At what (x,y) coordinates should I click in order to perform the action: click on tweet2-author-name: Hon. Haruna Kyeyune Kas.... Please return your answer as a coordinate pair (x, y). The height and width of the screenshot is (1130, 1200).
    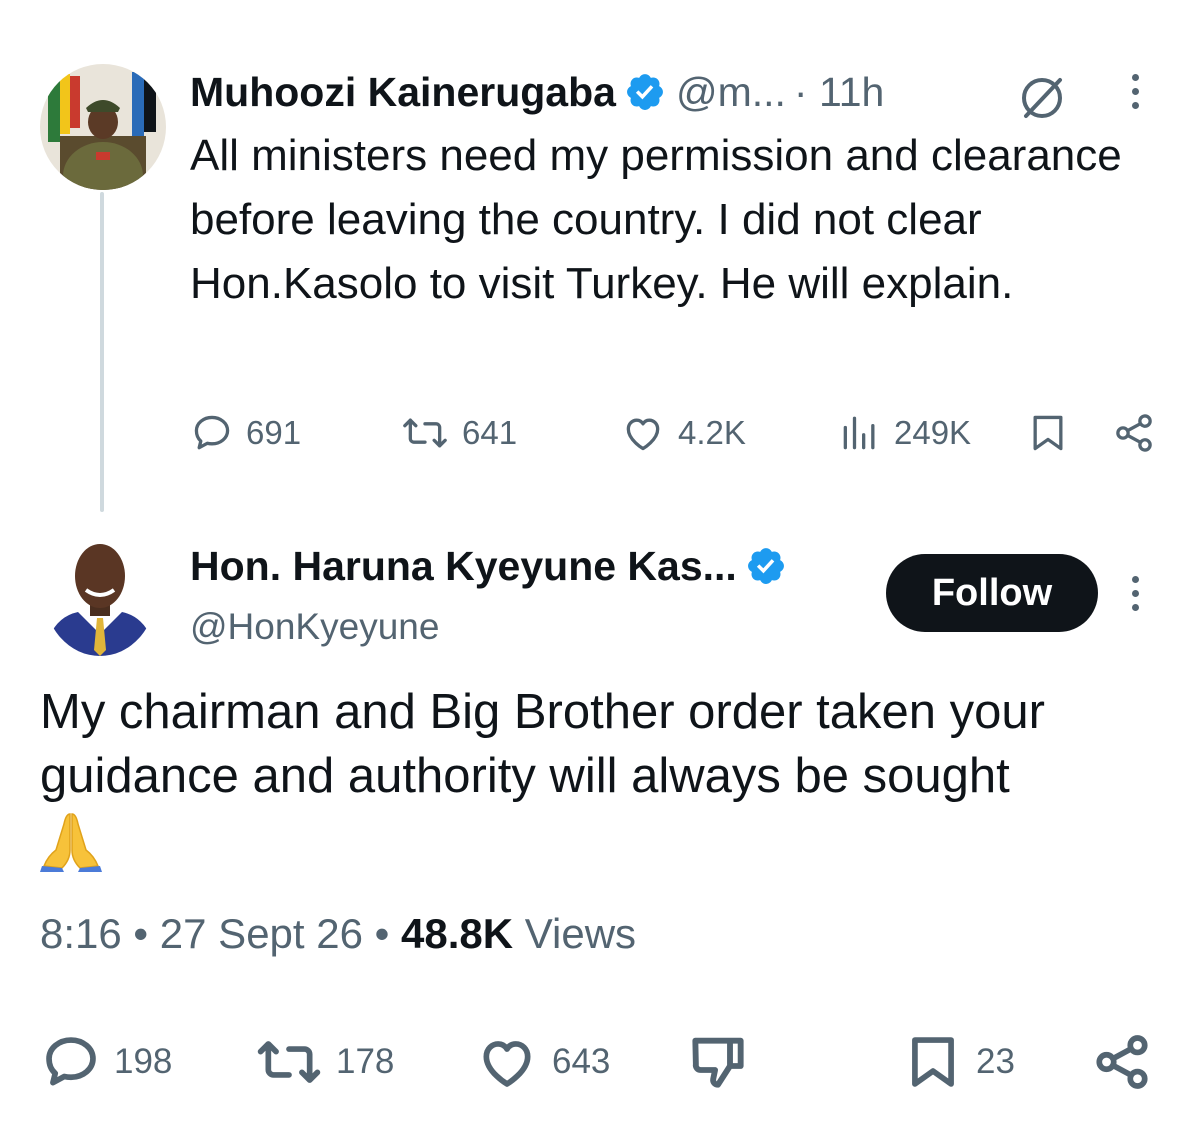
    Looking at the image, I should click on (463, 566).